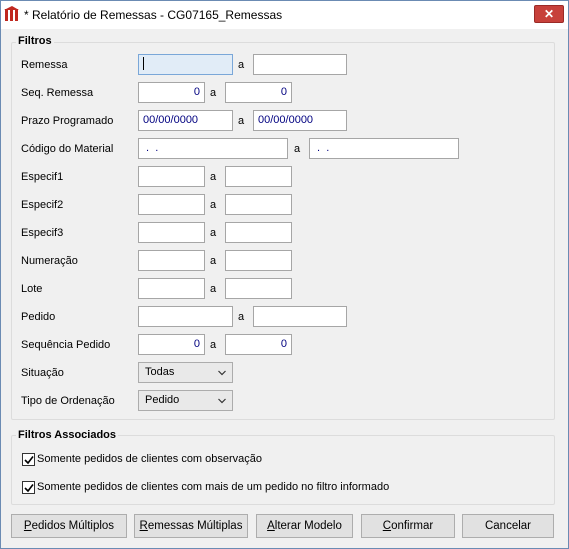 Image resolution: width=569 pixels, height=549 pixels. Describe the element at coordinates (258, 260) in the screenshot. I see `numeracao-to-field` at that location.